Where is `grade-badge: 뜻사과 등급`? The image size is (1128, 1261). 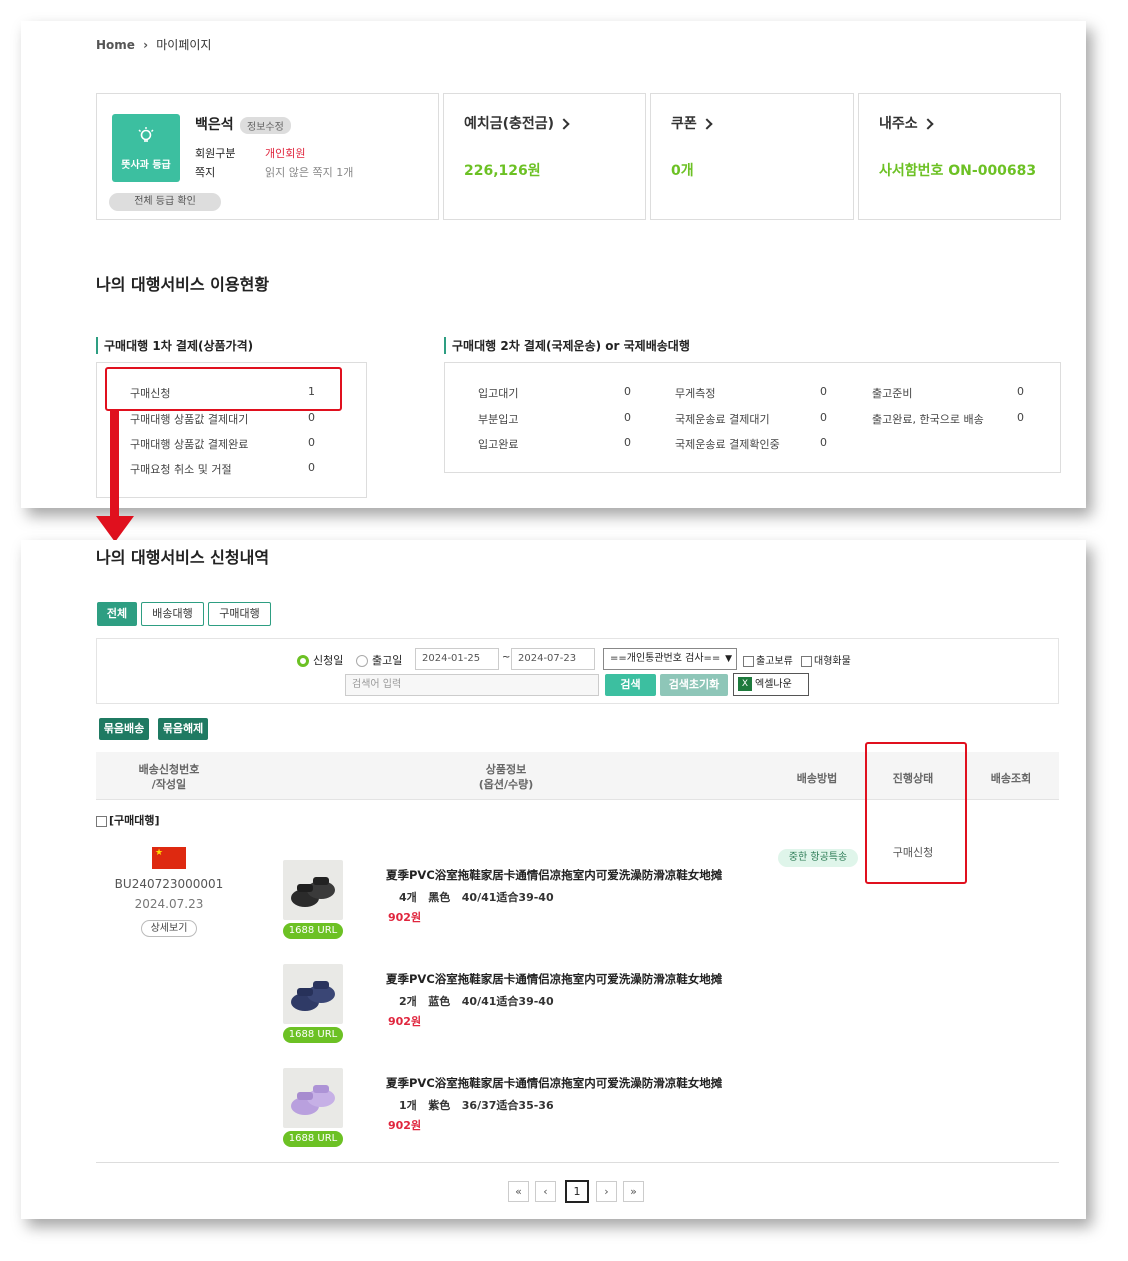 grade-badge: 뜻사과 등급 is located at coordinates (146, 148).